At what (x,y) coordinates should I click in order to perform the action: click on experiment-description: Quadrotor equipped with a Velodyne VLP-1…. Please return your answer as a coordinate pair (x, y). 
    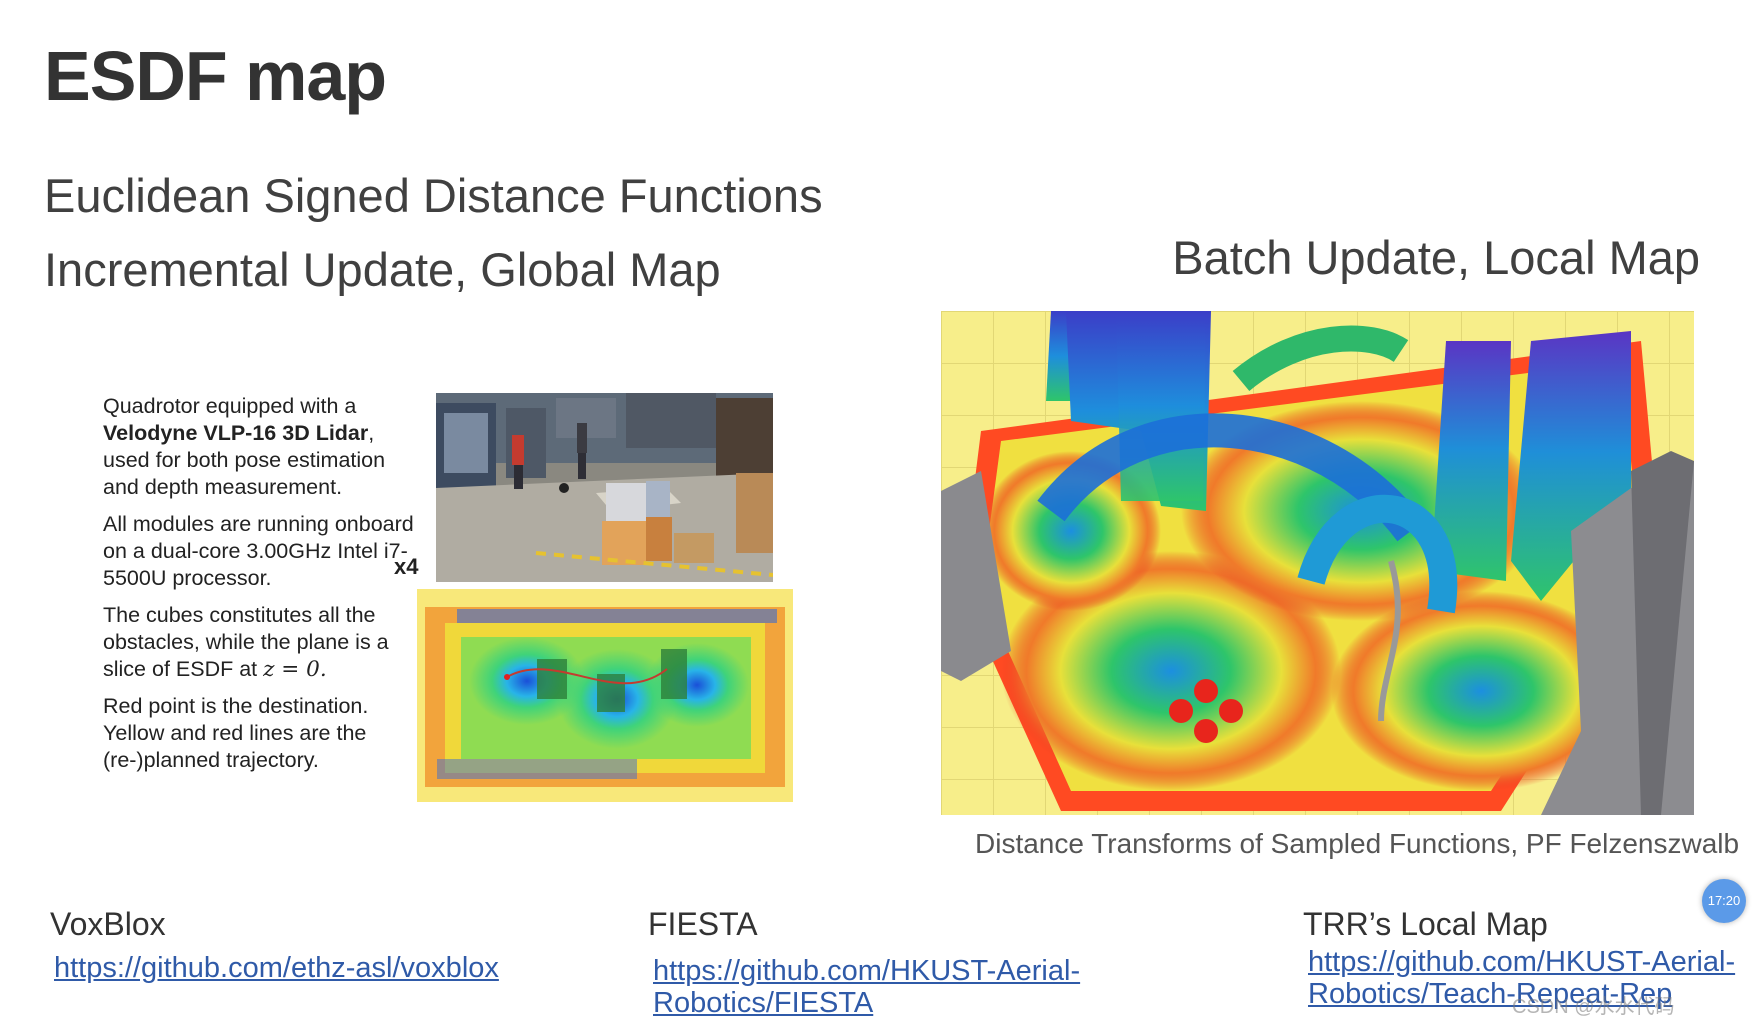
    Looking at the image, I should click on (263, 588).